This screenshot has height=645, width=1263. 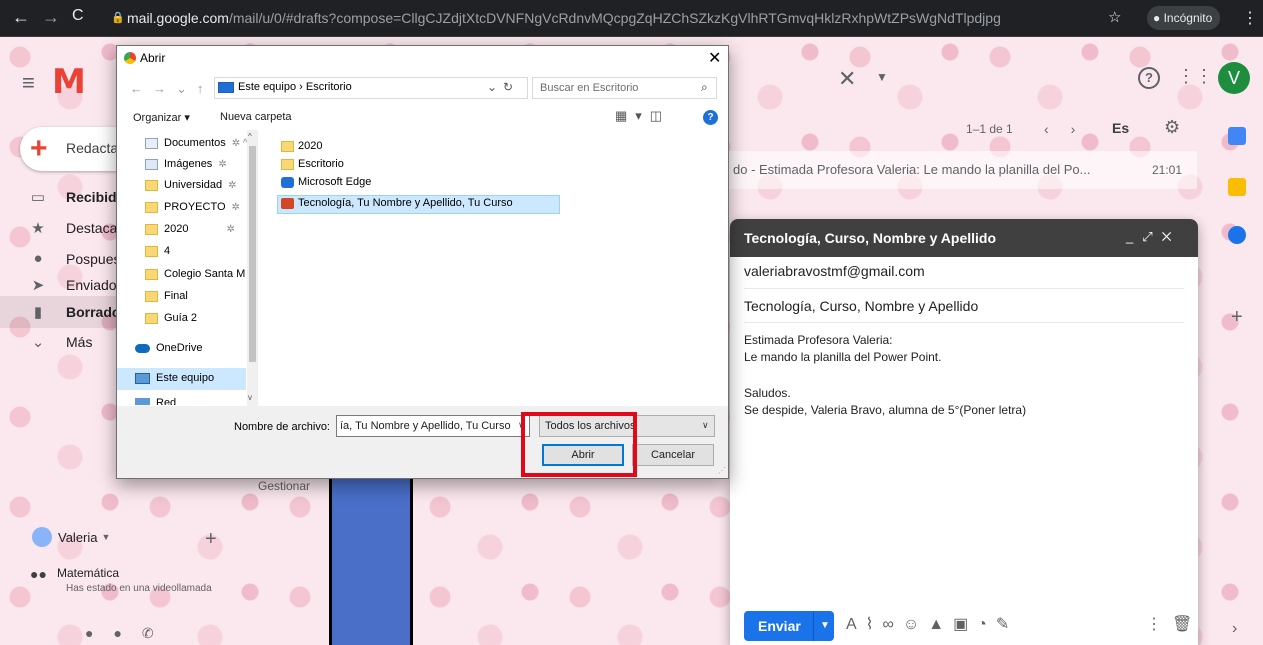 I want to click on nav-label: Enviado, so click(x=91, y=285).